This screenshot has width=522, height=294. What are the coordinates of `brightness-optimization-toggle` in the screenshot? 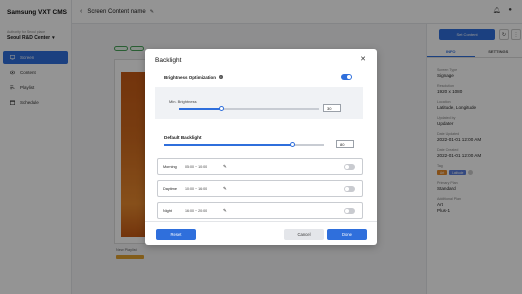 It's located at (346, 77).